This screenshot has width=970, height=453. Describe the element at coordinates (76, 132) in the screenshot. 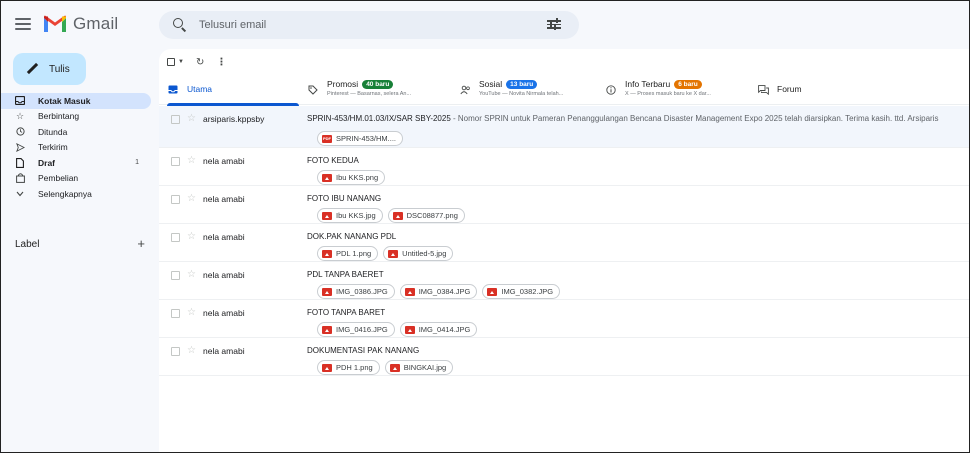

I see `sidebar-item-snoozed: Ditunda` at that location.